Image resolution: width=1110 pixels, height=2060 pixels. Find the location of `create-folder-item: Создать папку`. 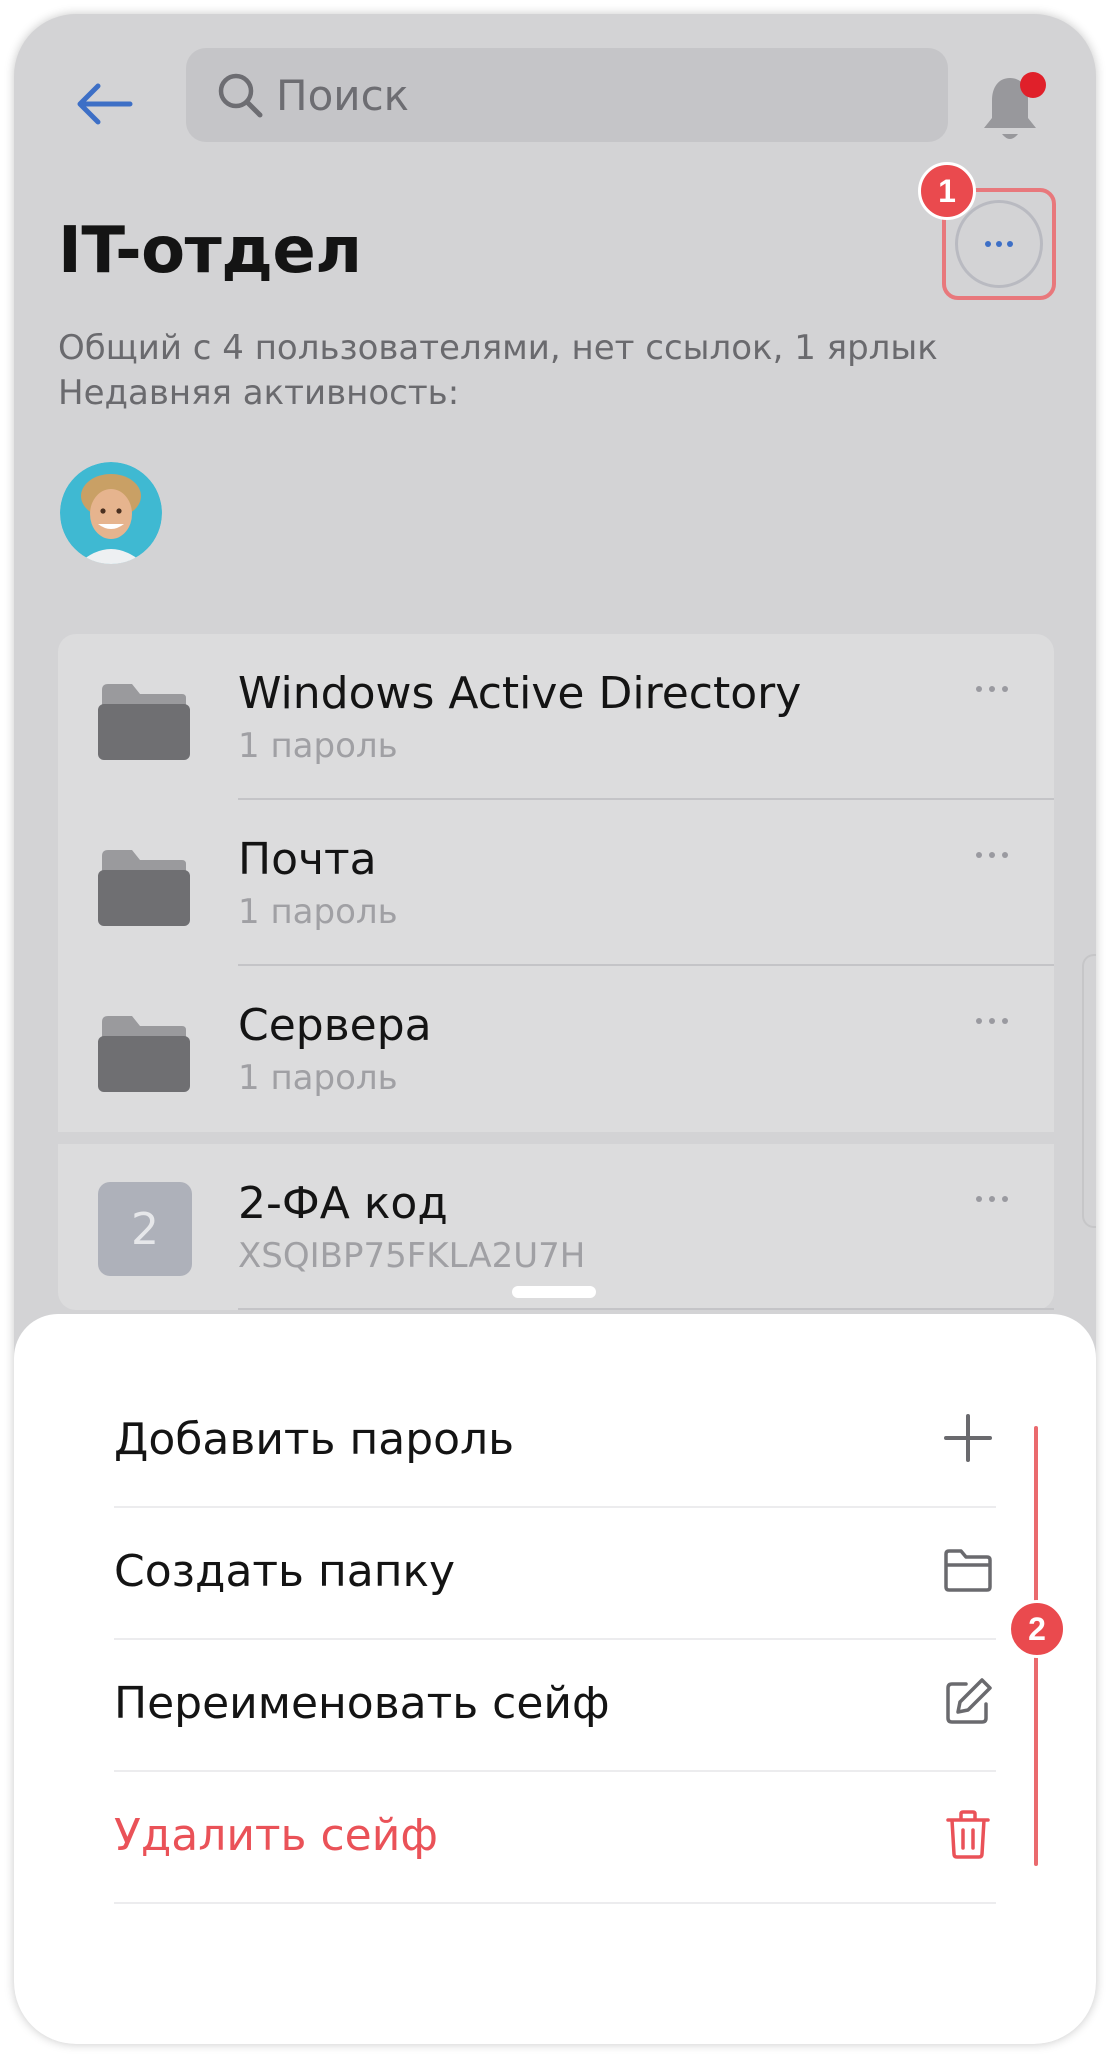

create-folder-item: Создать папку is located at coordinates (555, 1573).